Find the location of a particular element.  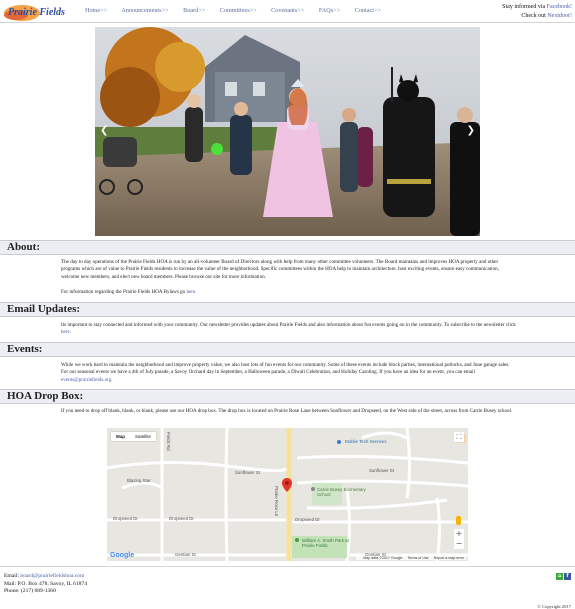

map-label-prairie-rose: Prairie Rose Ln is located at coordinates (276, 501).